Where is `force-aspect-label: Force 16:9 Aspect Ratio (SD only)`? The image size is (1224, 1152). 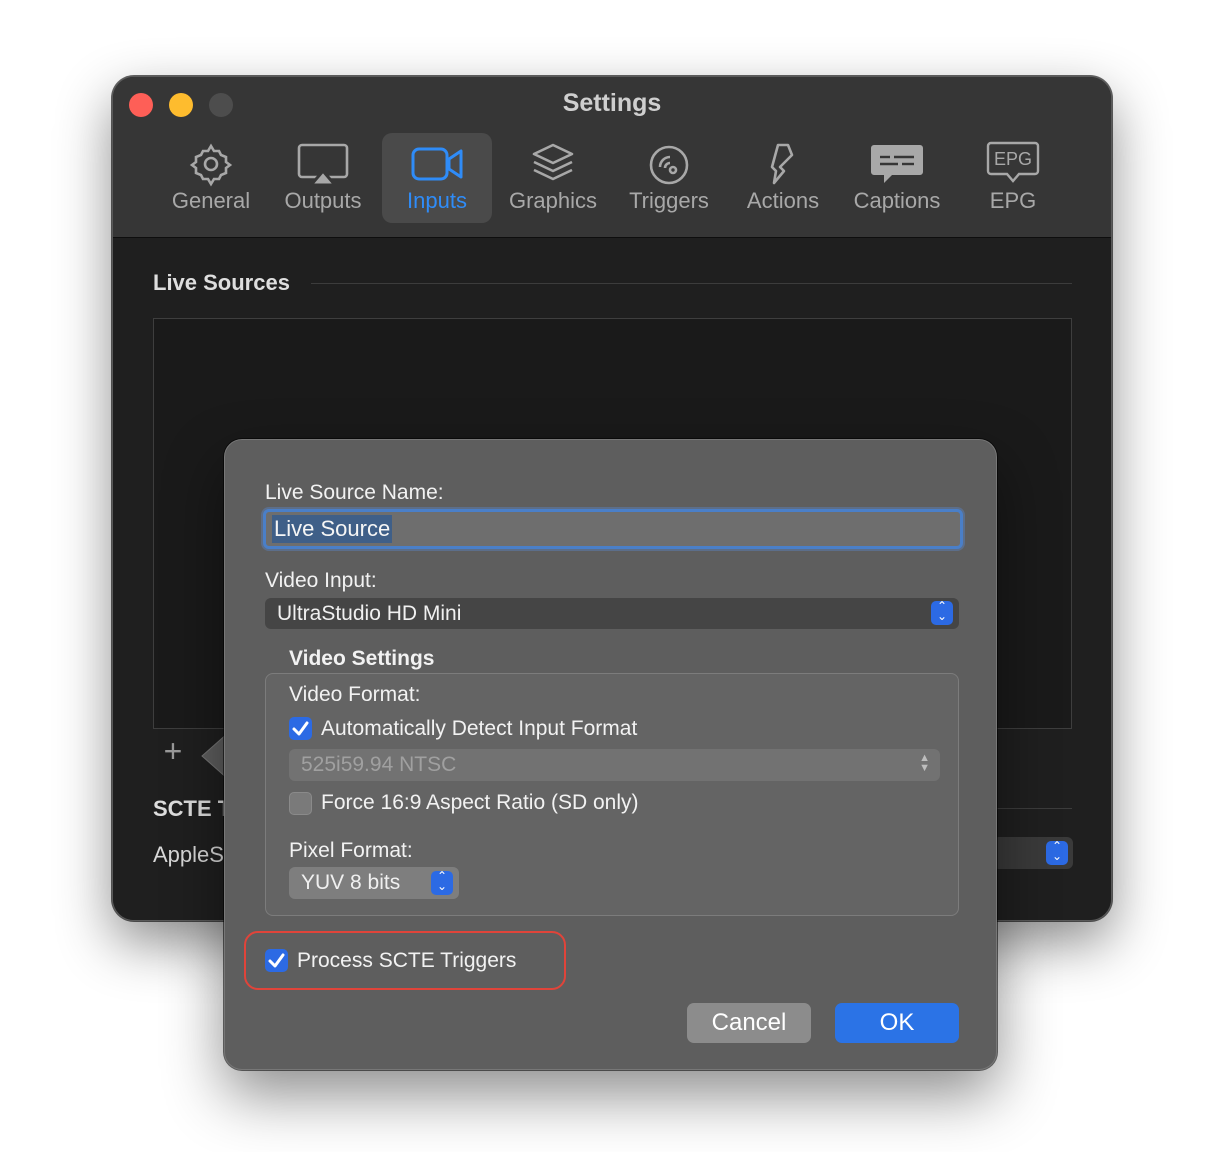
force-aspect-label: Force 16:9 Aspect Ratio (SD only) is located at coordinates (480, 802).